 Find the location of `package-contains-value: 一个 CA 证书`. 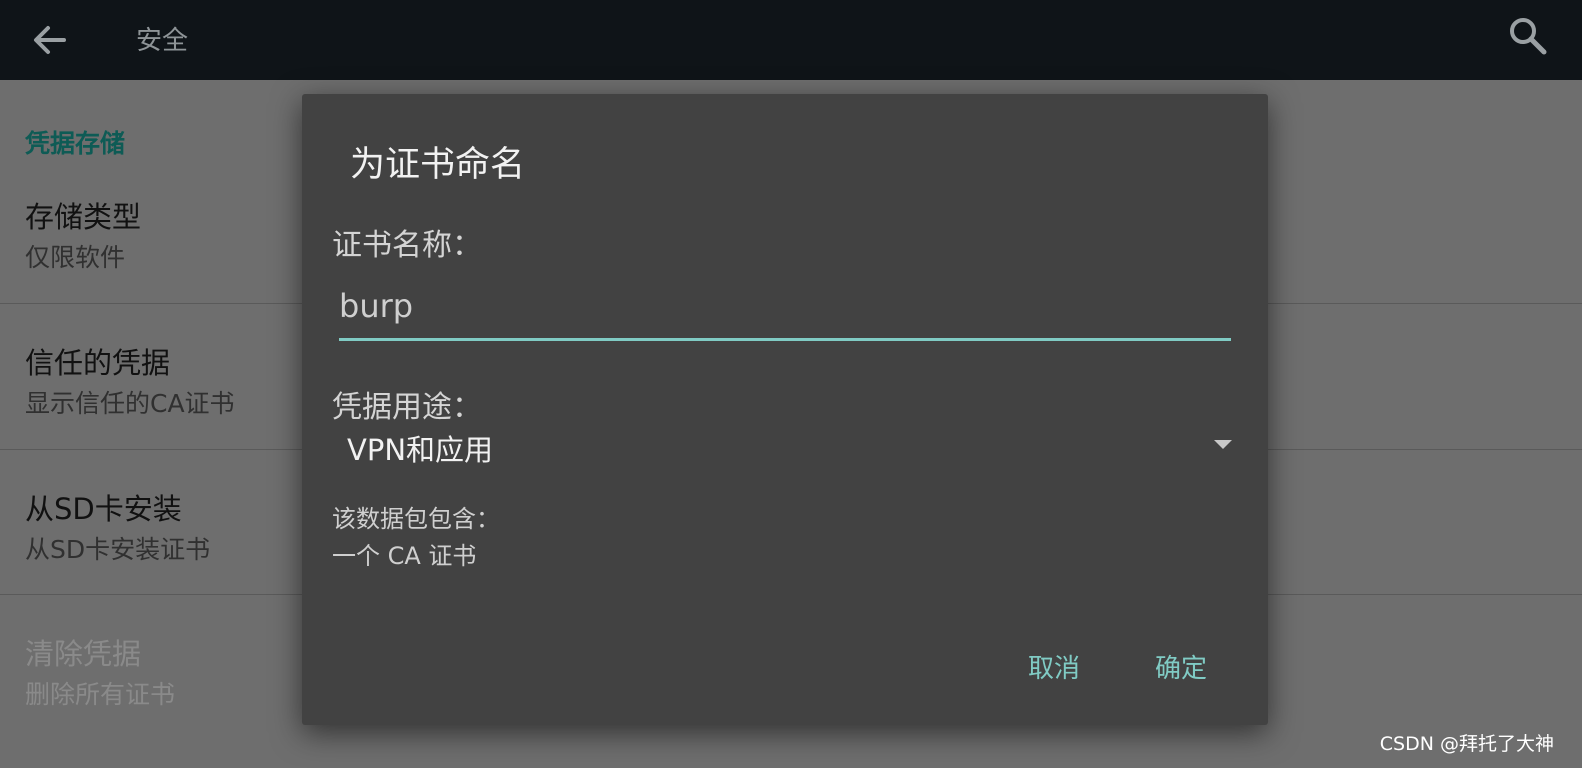

package-contains-value: 一个 CA 证书 is located at coordinates (404, 556).